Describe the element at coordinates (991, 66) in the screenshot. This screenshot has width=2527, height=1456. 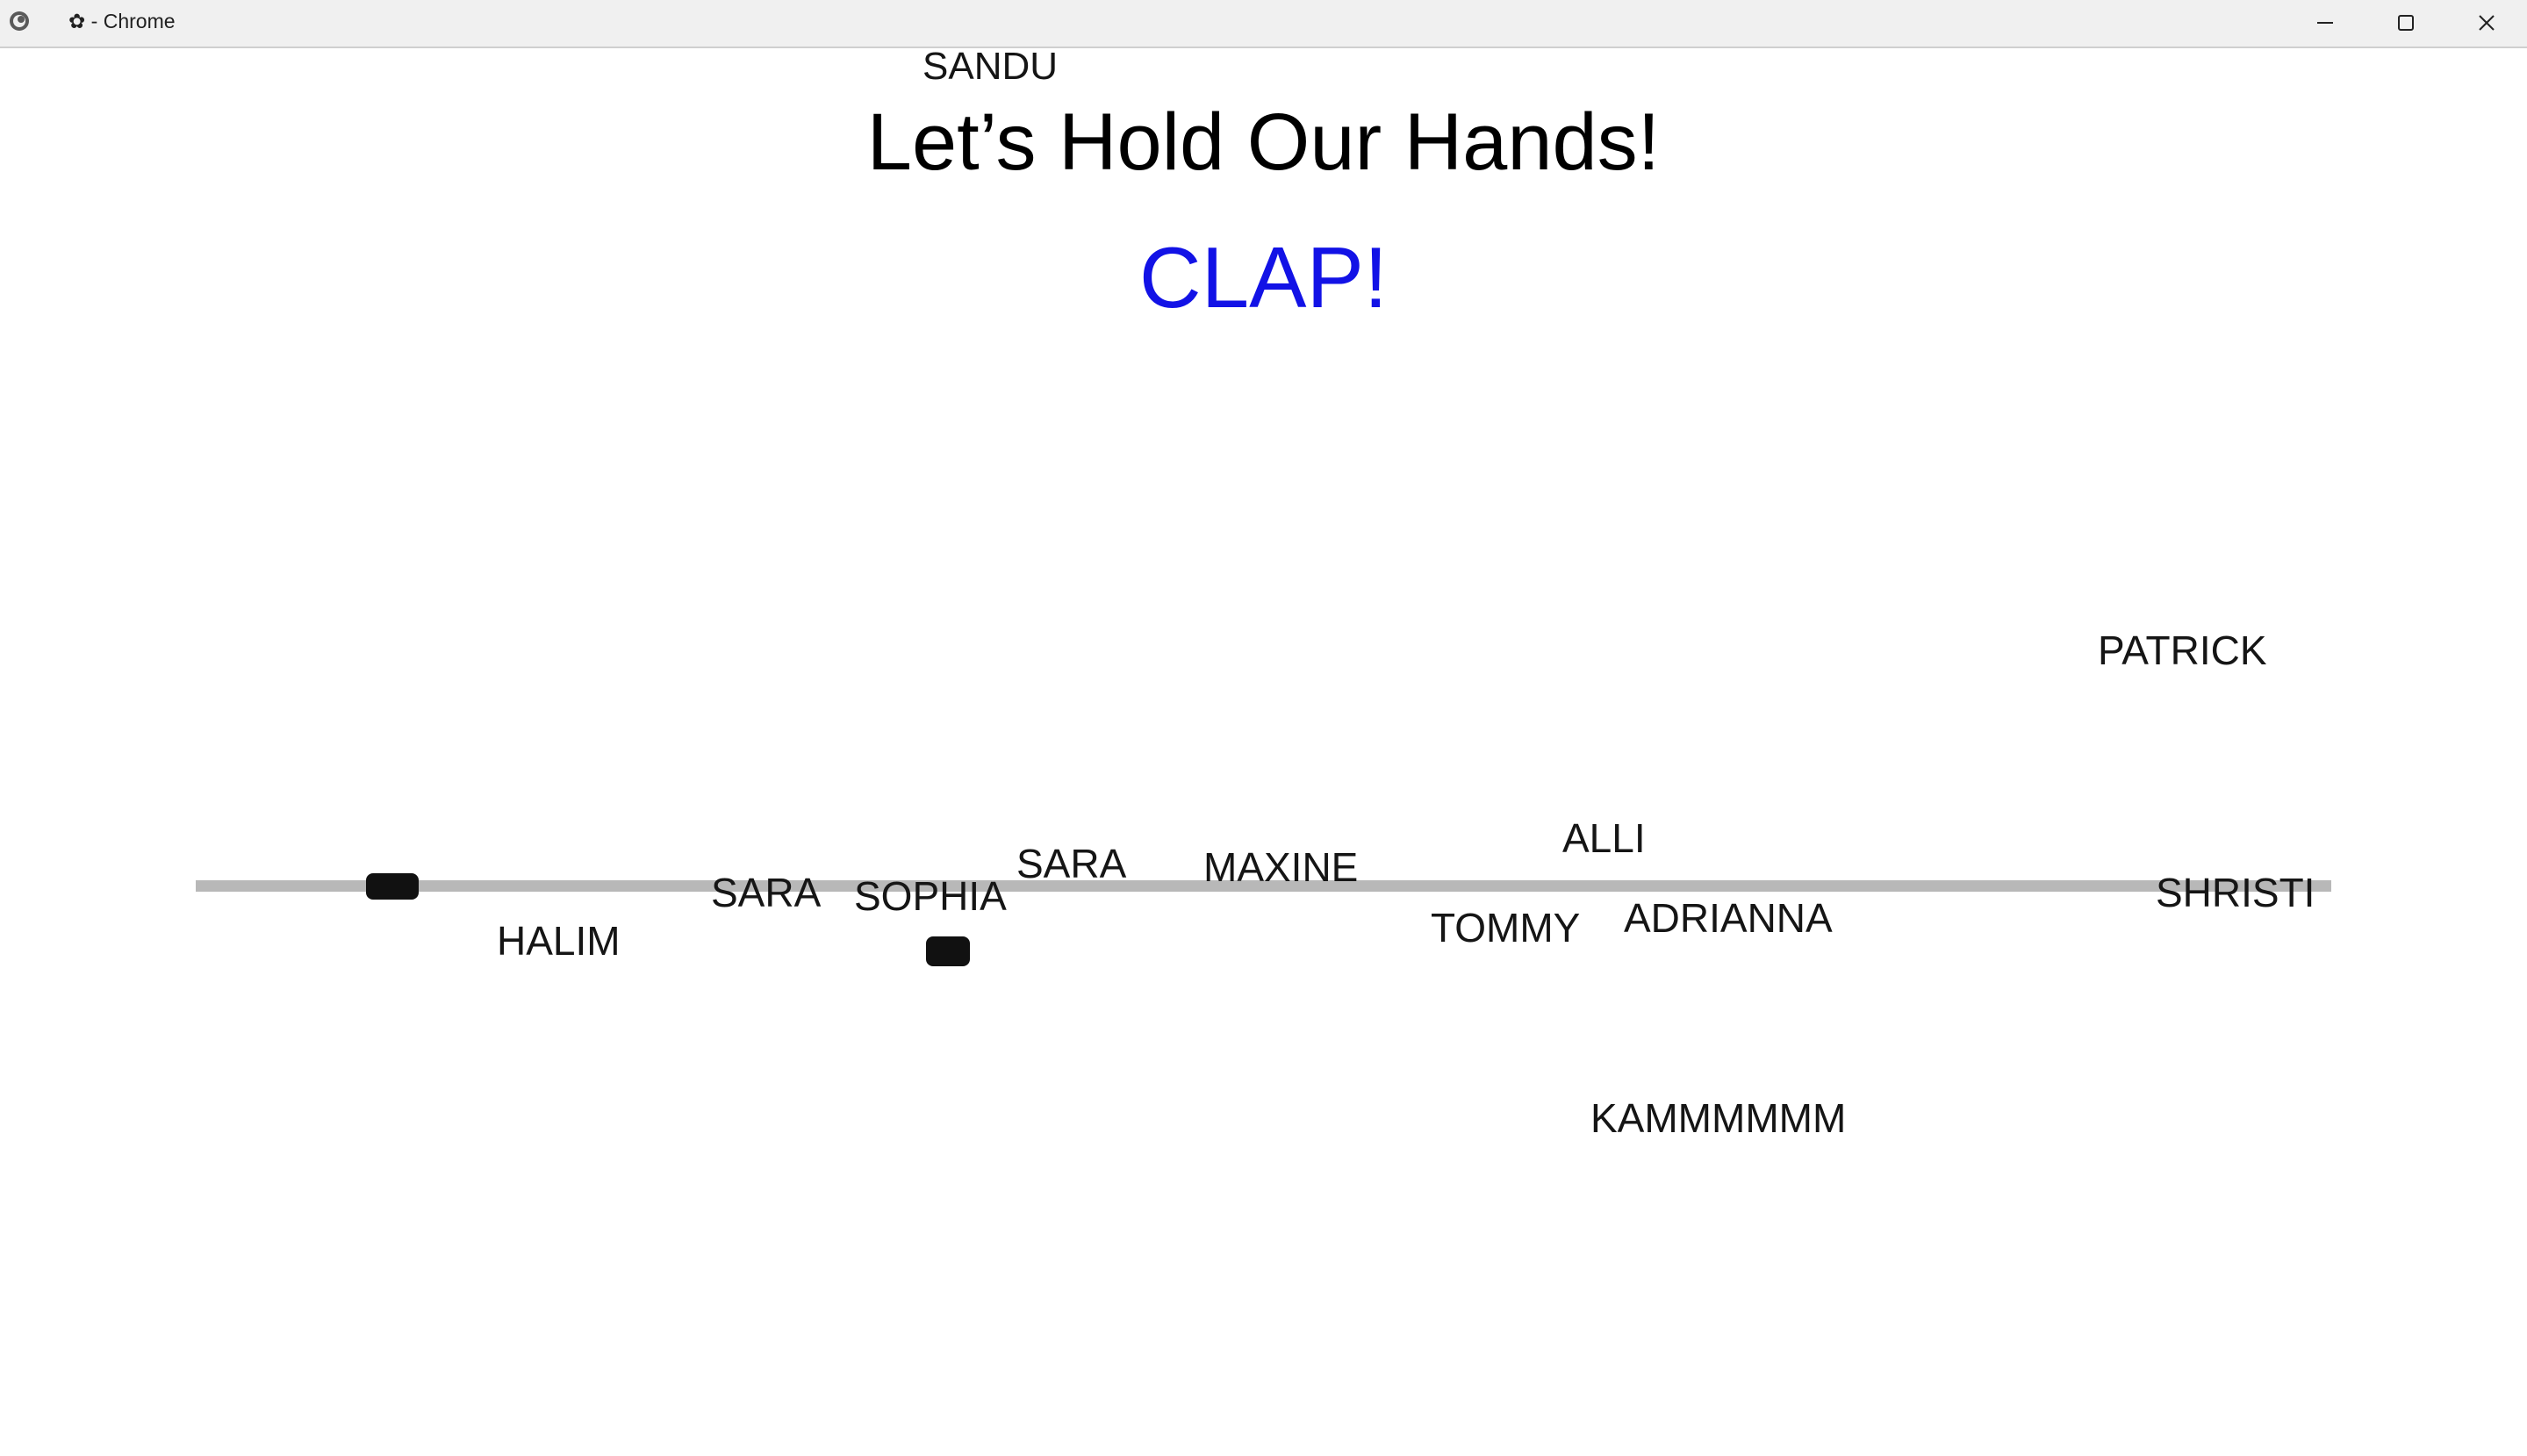
I see `name-sandu: SANDU` at that location.